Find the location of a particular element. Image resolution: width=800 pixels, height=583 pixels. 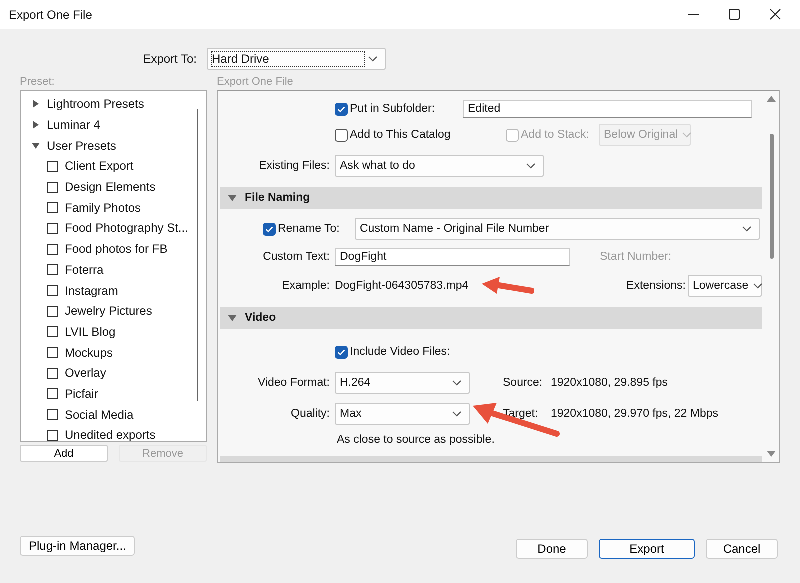

checkbox-label: Put in Subfolder: is located at coordinates (393, 109).